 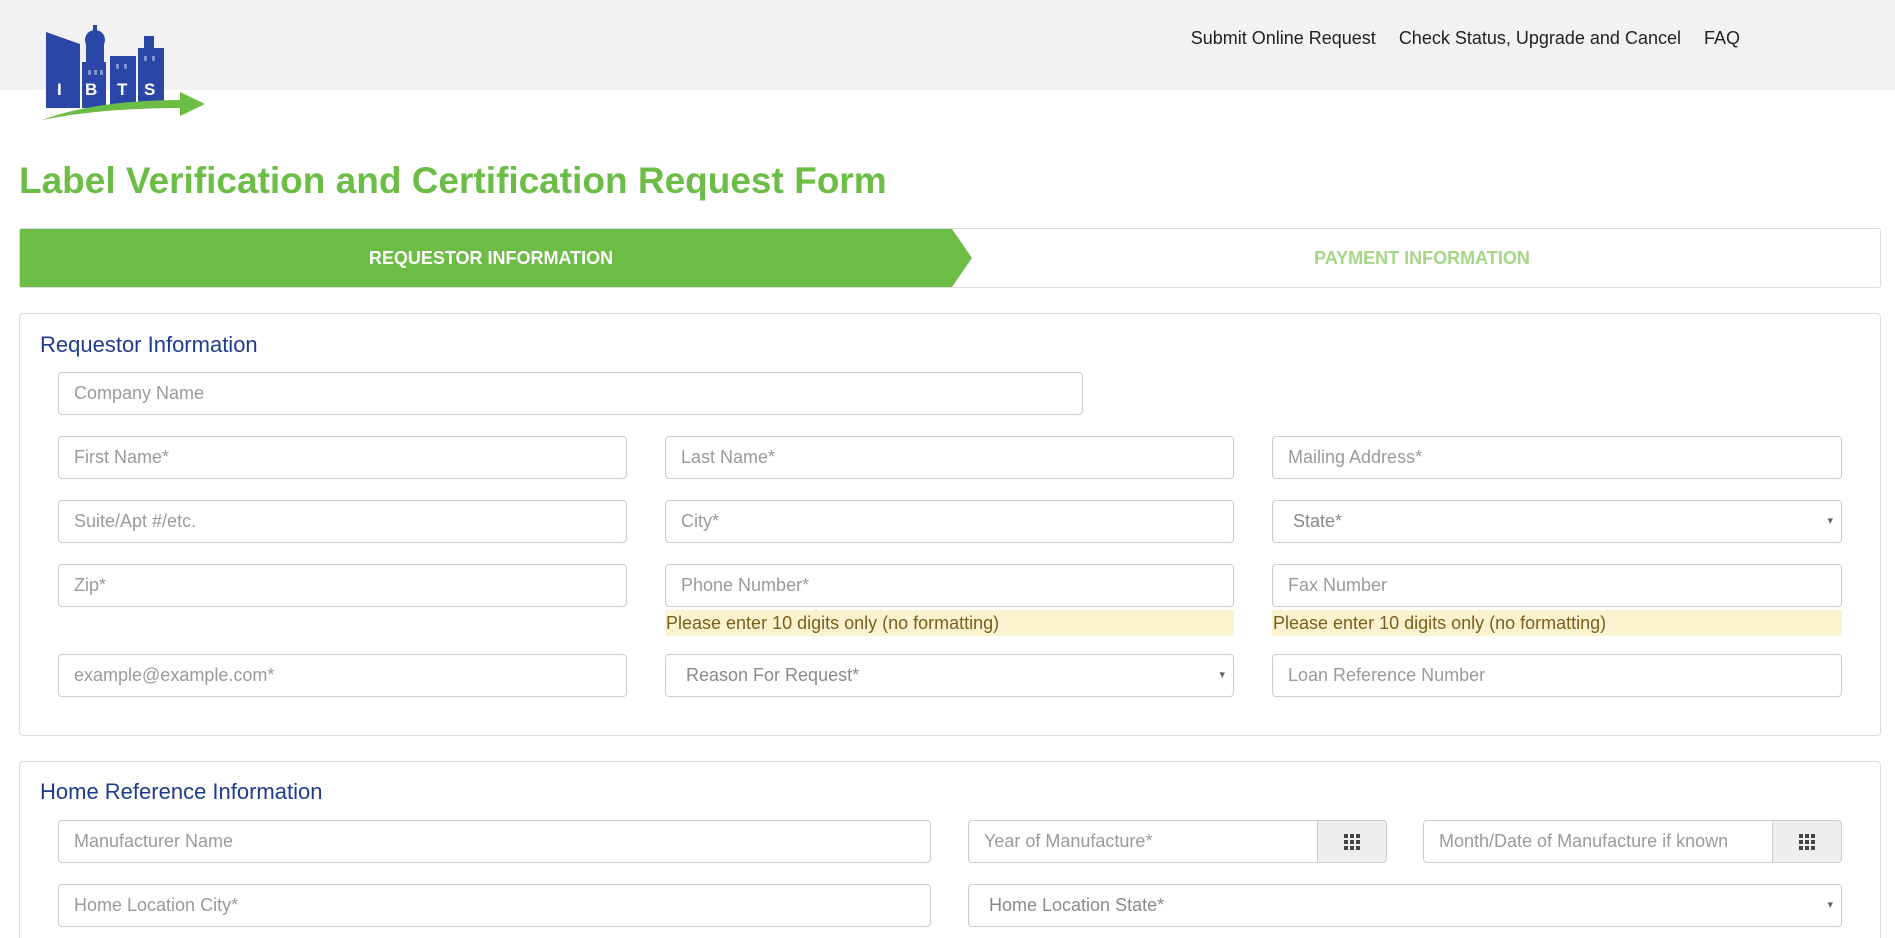 I want to click on header-curve, so click(x=947, y=113).